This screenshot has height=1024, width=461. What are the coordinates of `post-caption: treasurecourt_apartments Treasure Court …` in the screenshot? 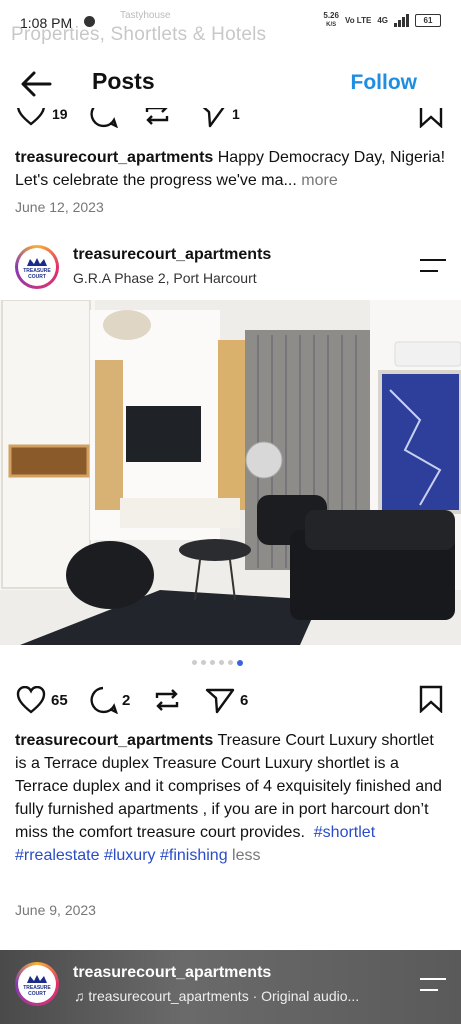 It's located at (231, 798).